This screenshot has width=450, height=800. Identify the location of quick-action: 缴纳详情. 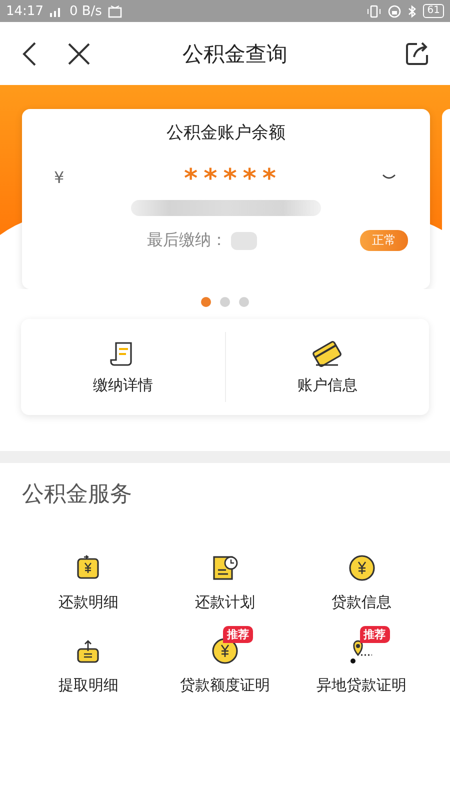
(122, 367).